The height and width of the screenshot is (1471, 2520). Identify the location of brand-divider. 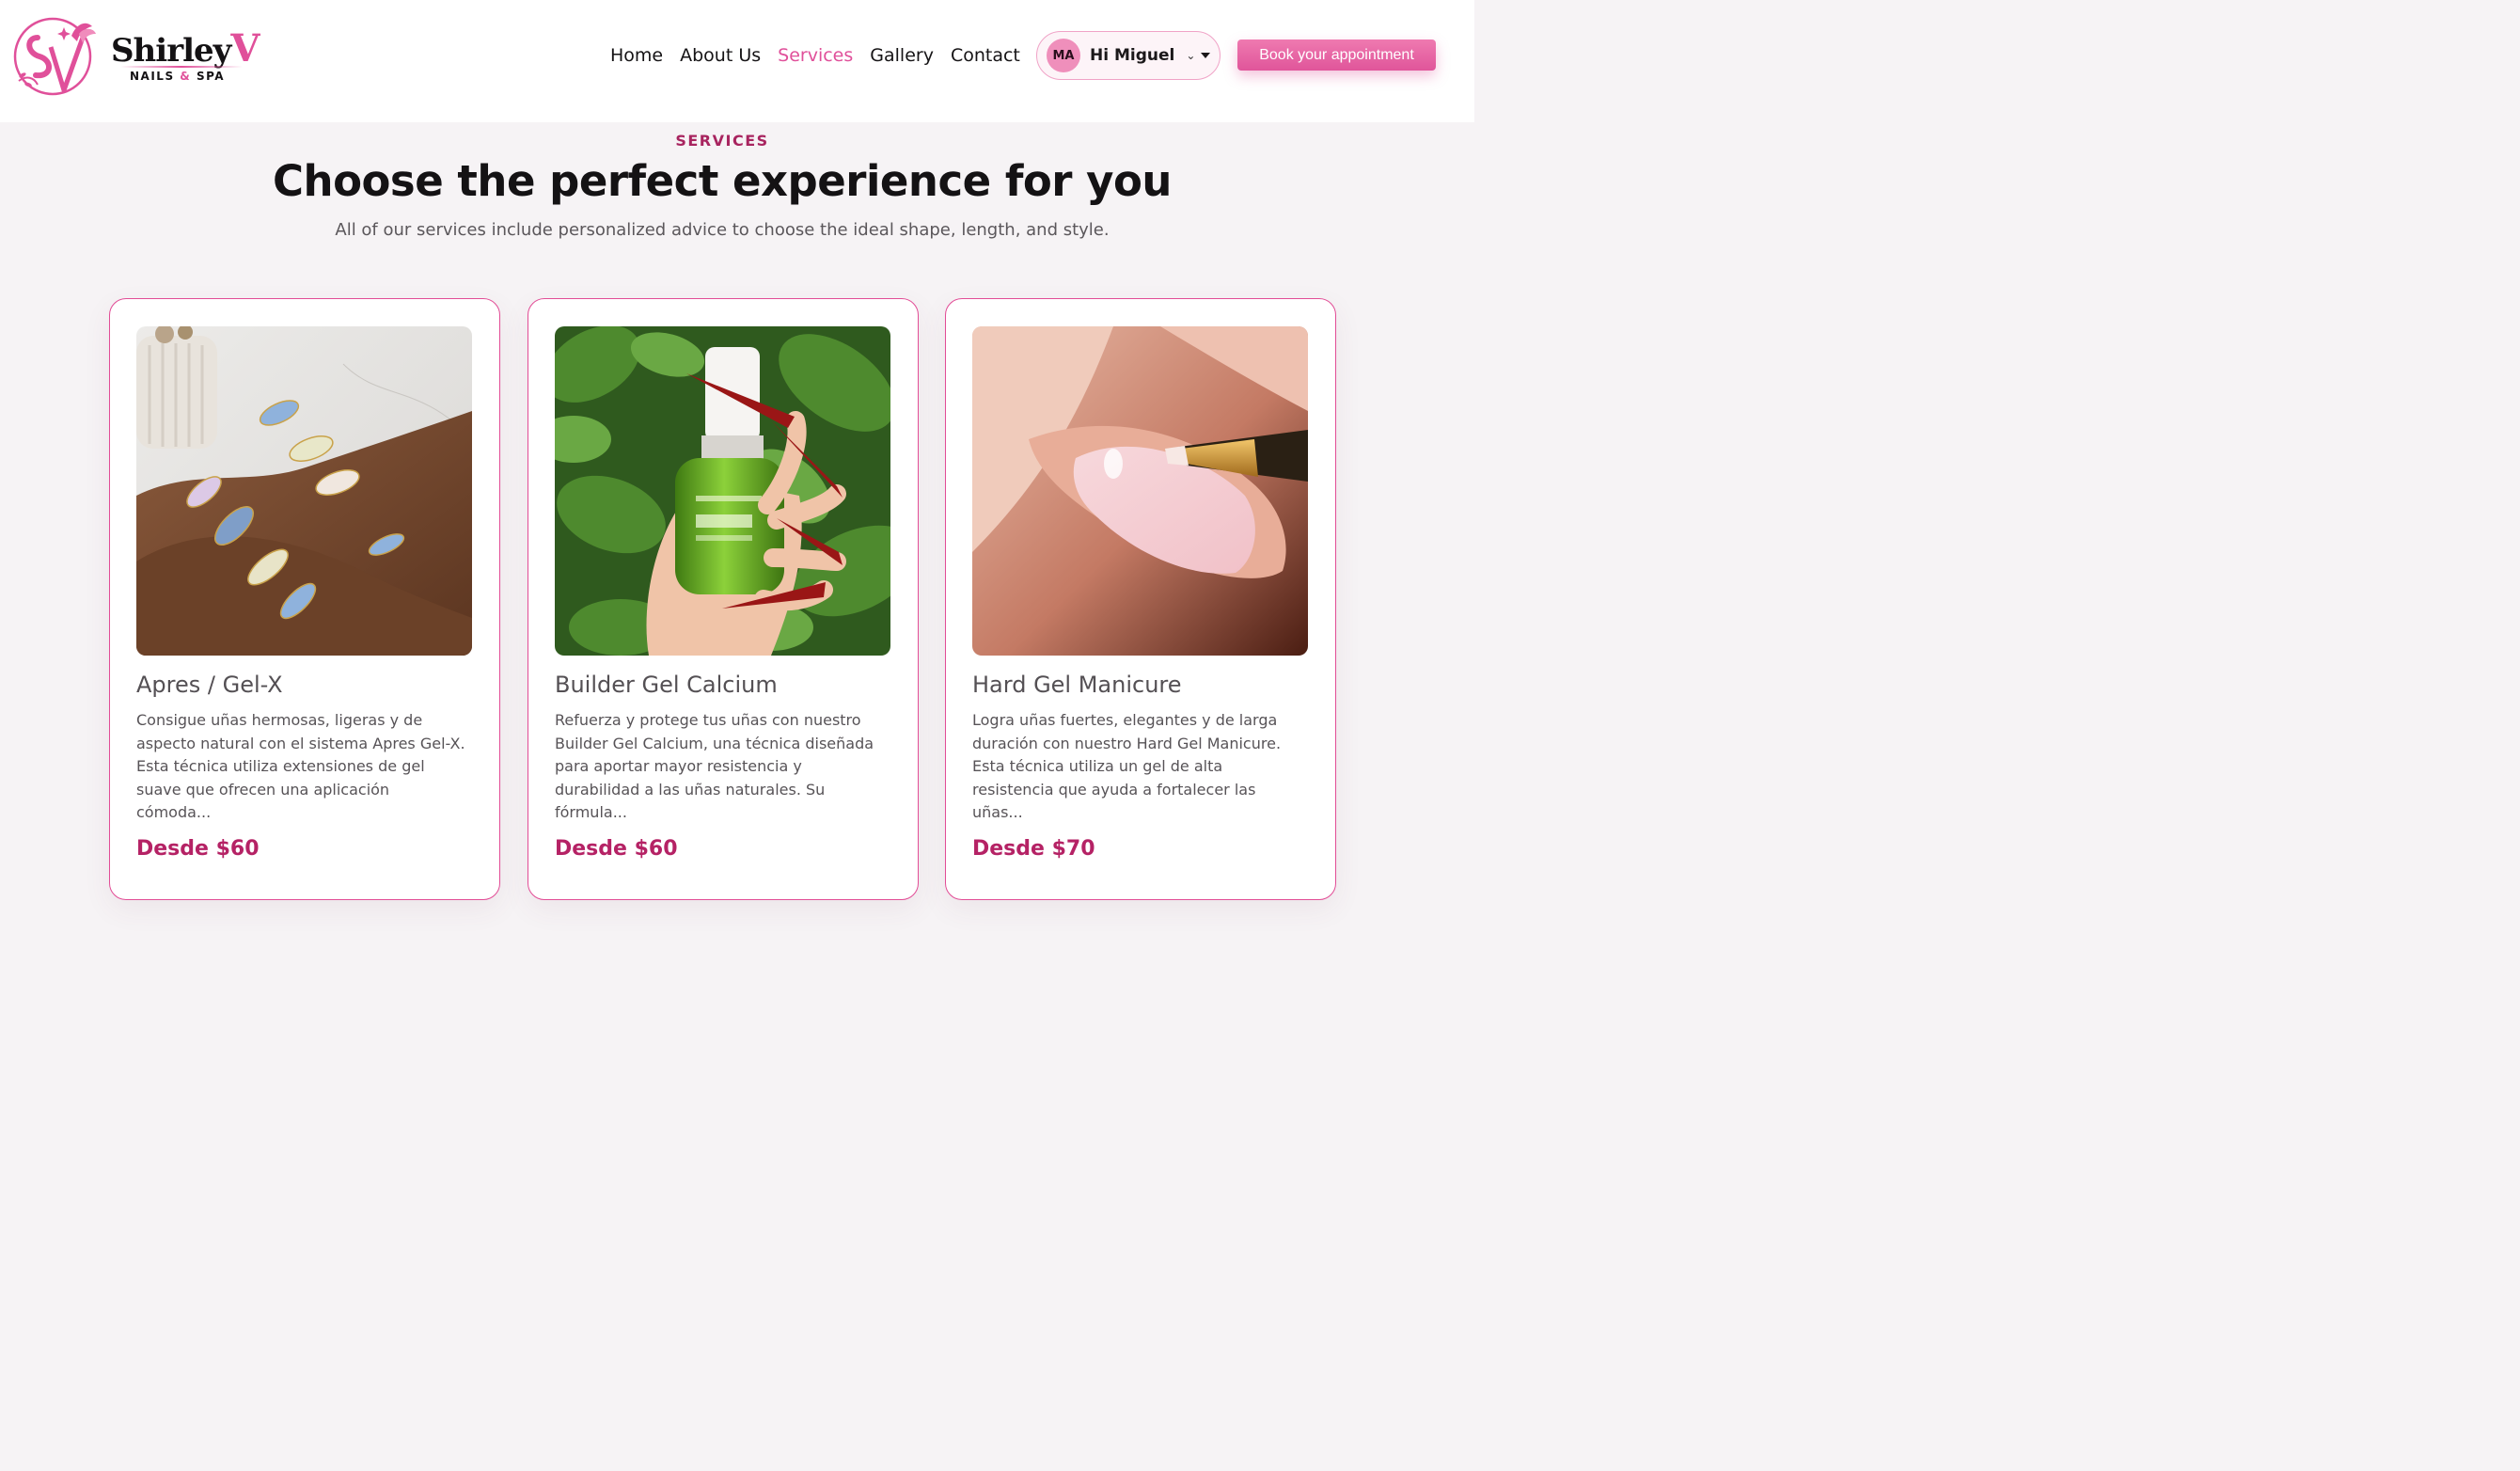
(181, 67).